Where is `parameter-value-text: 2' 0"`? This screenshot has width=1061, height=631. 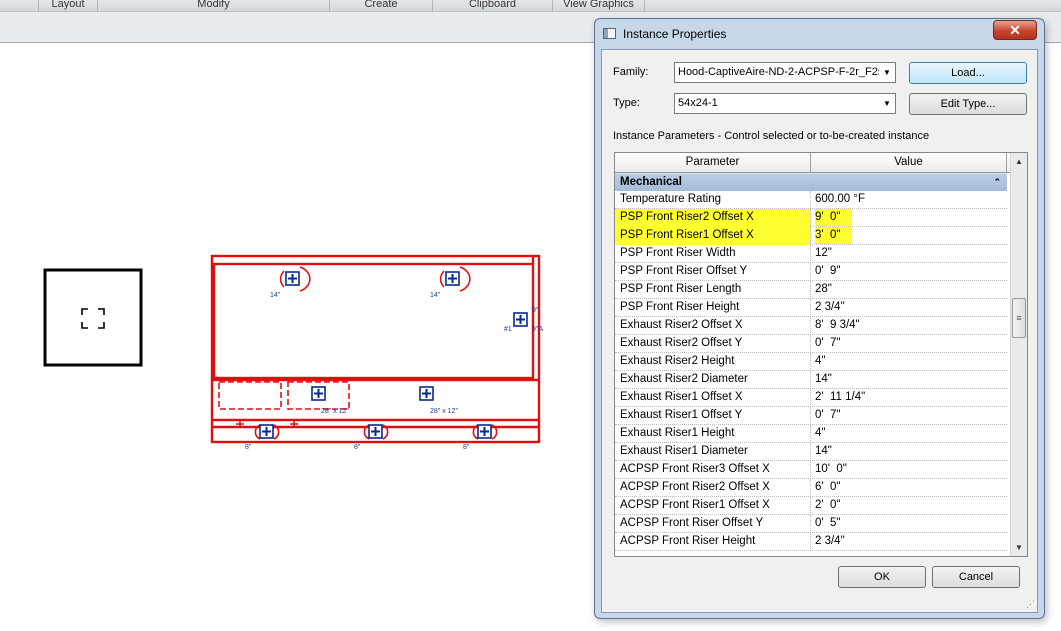 parameter-value-text: 2' 0" is located at coordinates (828, 505).